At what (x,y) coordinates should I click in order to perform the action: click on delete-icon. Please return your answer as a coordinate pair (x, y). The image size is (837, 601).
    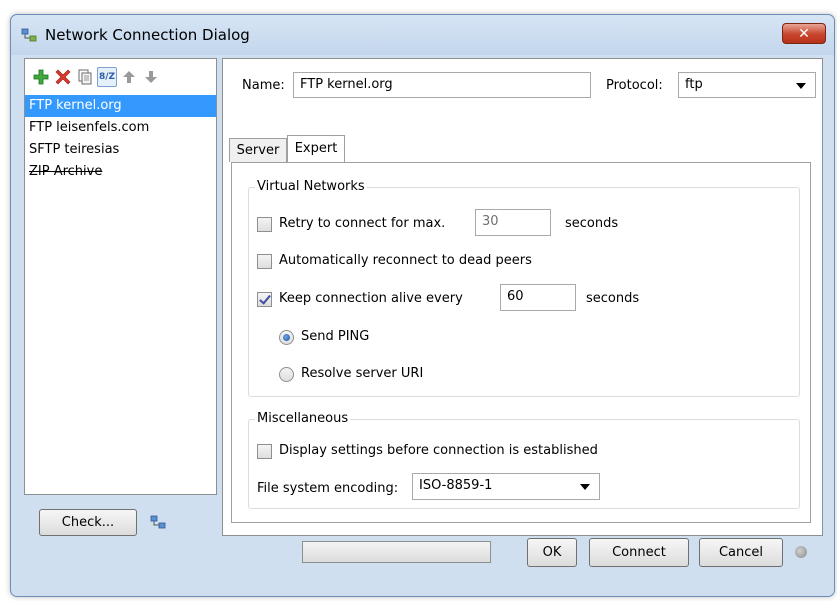
    Looking at the image, I should click on (63, 77).